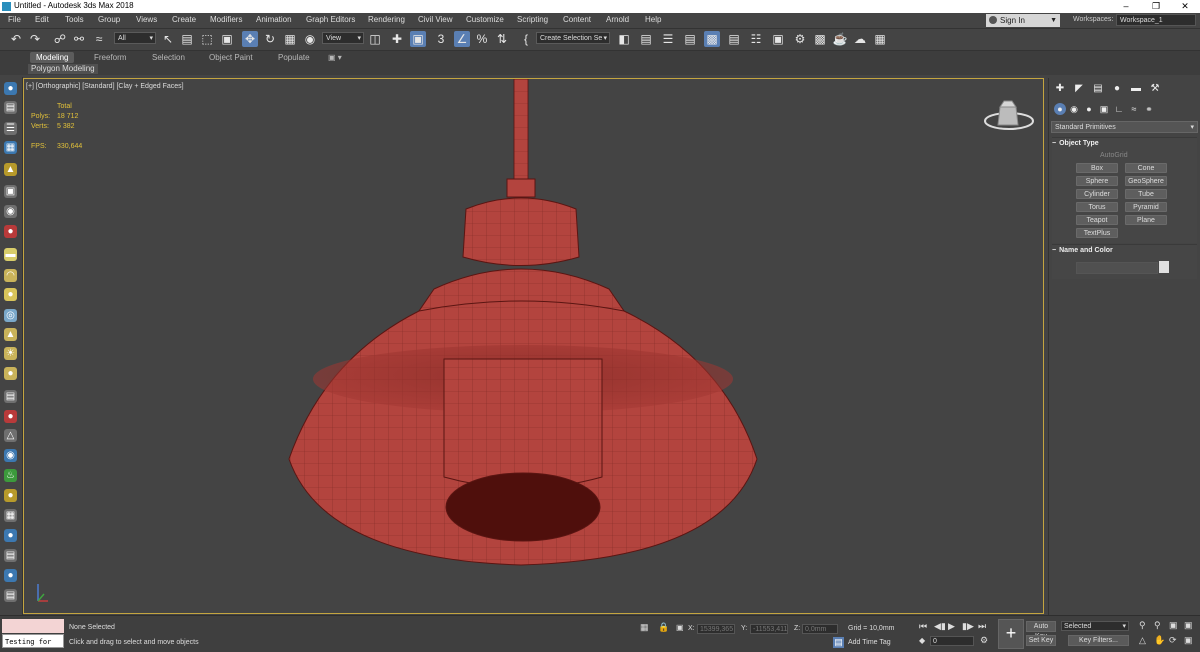 The height and width of the screenshot is (652, 1200). Describe the element at coordinates (982, 626) in the screenshot. I see `goto-end-icon: ⏭` at that location.